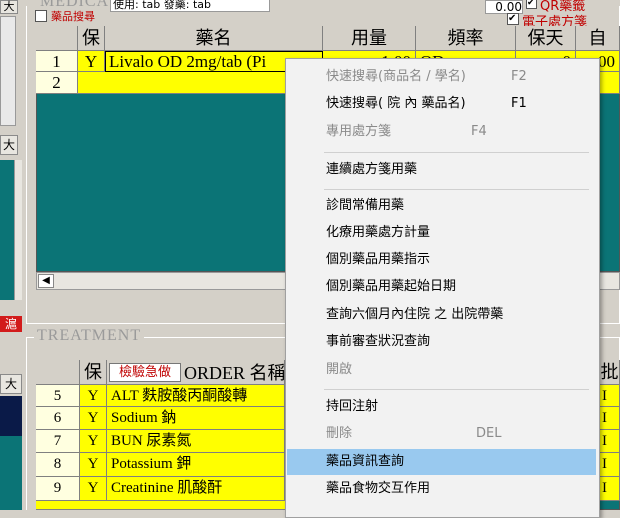 This screenshot has height=518, width=620. Describe the element at coordinates (546, 38) in the screenshot. I see `header-days: 保天` at that location.